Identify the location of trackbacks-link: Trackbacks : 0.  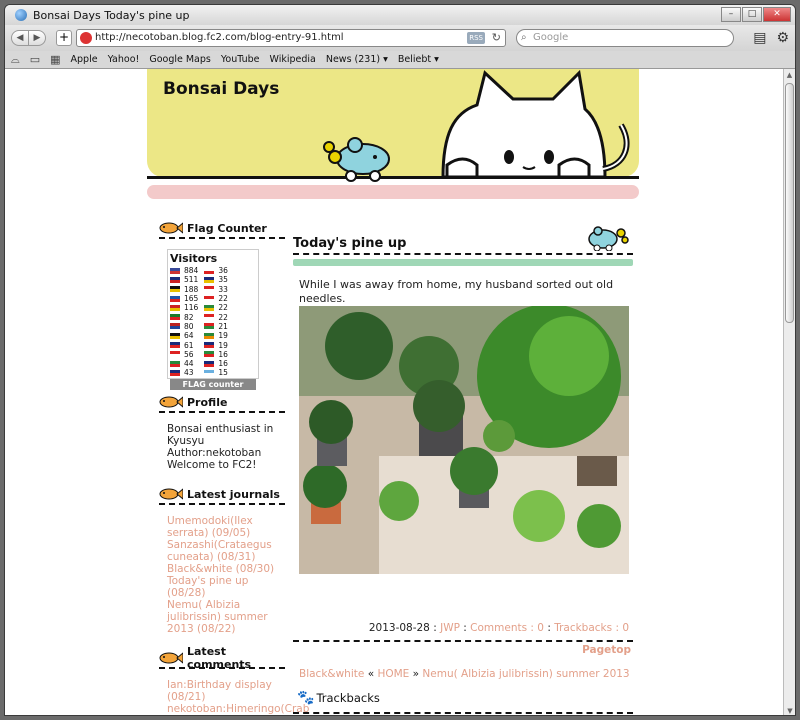
(591, 628).